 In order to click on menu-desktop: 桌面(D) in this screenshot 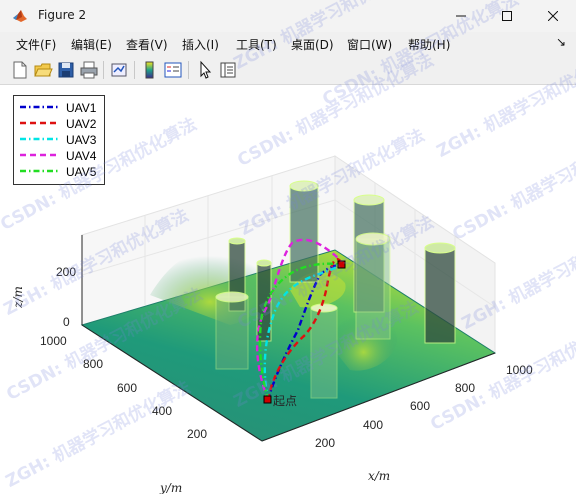, I will do `click(312, 44)`.